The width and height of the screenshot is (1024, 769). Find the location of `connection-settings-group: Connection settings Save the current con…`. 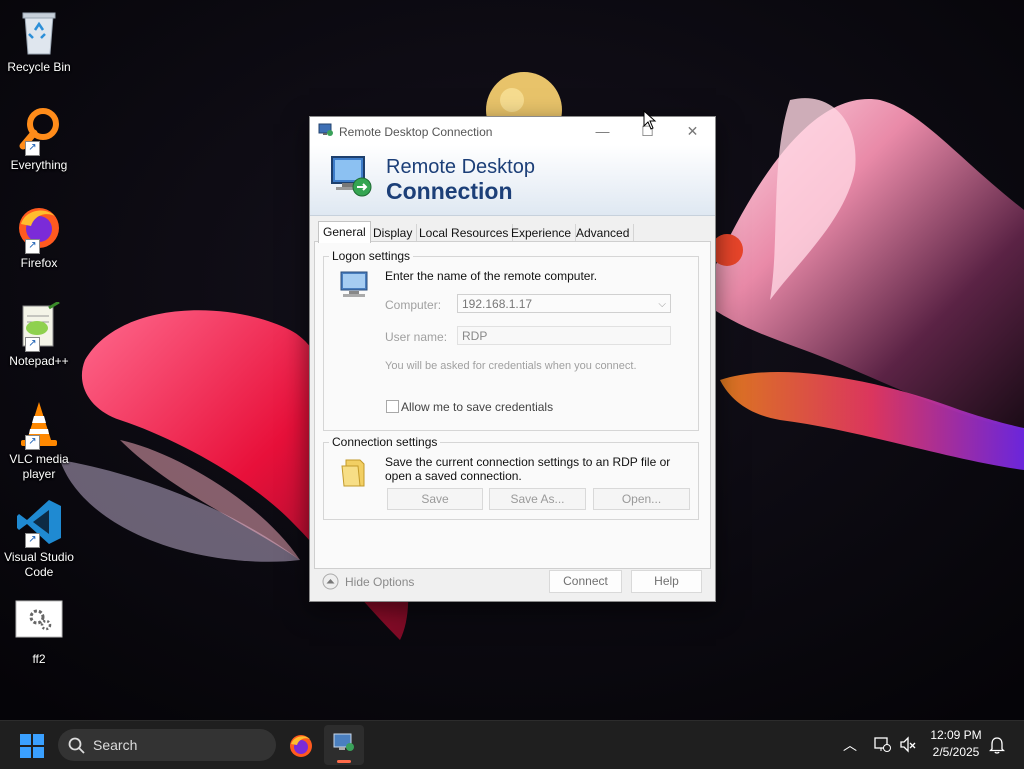

connection-settings-group: Connection settings Save the current con… is located at coordinates (511, 477).